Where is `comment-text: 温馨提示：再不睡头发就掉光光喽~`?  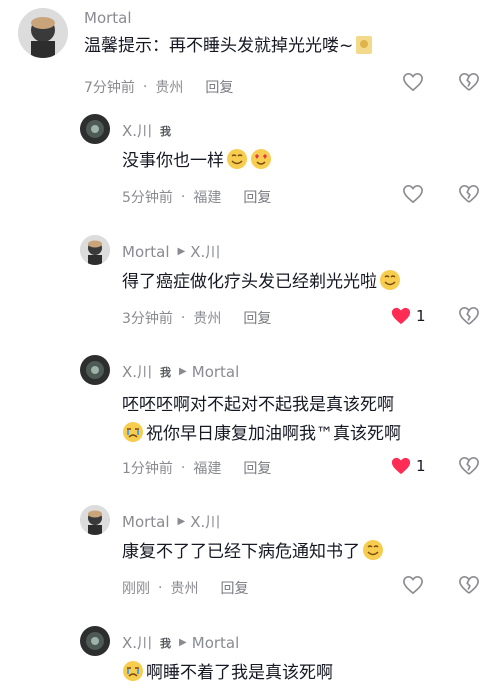
comment-text: 温馨提示：再不睡头发就掉光光喽~ is located at coordinates (228, 48).